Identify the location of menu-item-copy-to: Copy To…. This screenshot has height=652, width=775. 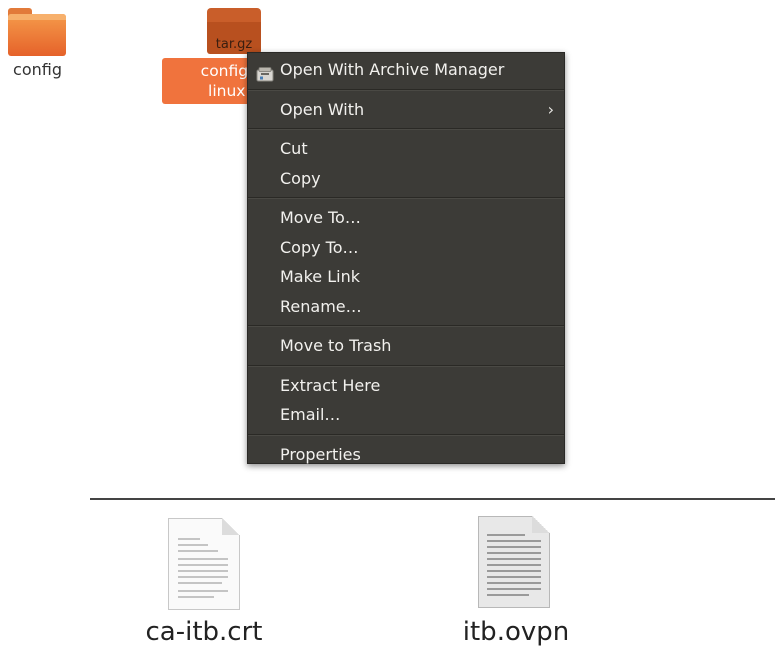
(406, 248).